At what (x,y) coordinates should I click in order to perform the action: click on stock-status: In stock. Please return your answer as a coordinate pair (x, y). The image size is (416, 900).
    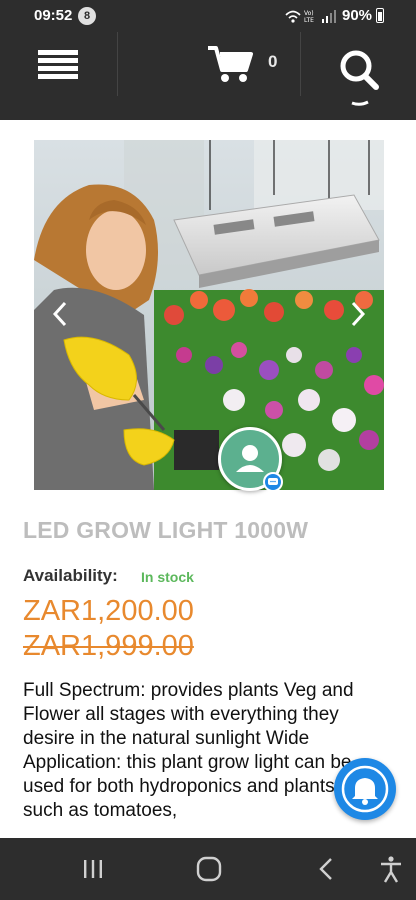
    Looking at the image, I should click on (167, 577).